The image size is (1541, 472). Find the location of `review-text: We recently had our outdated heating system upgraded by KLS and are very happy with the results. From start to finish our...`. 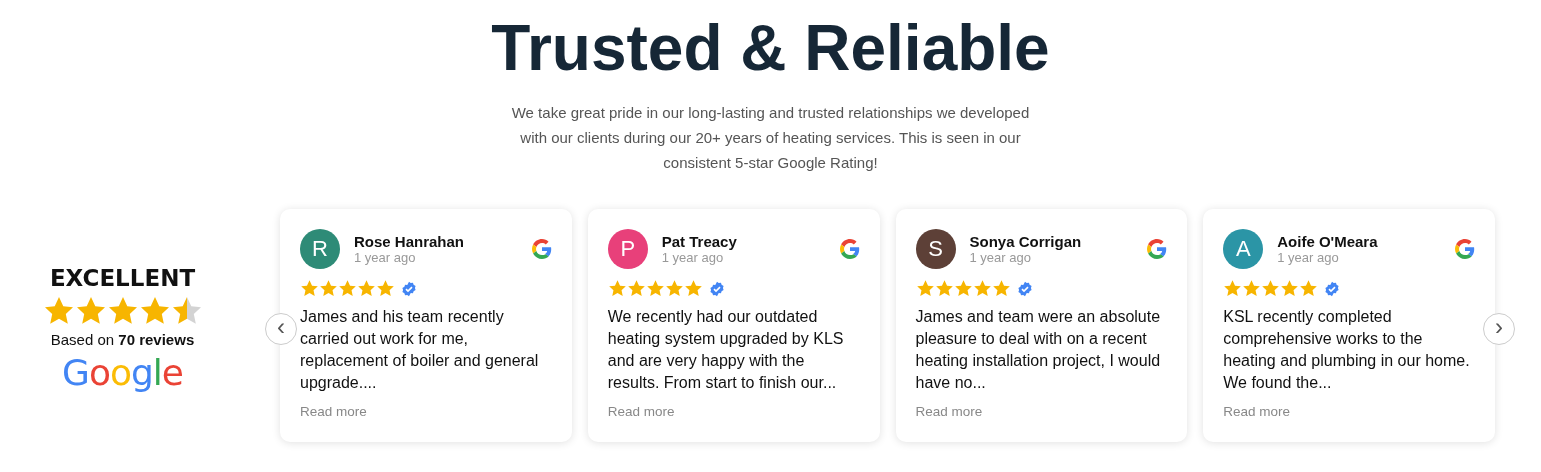

review-text: We recently had our outdated heating system upgraded by KLS and are very happy with the results. From start to finish our... is located at coordinates (726, 350).